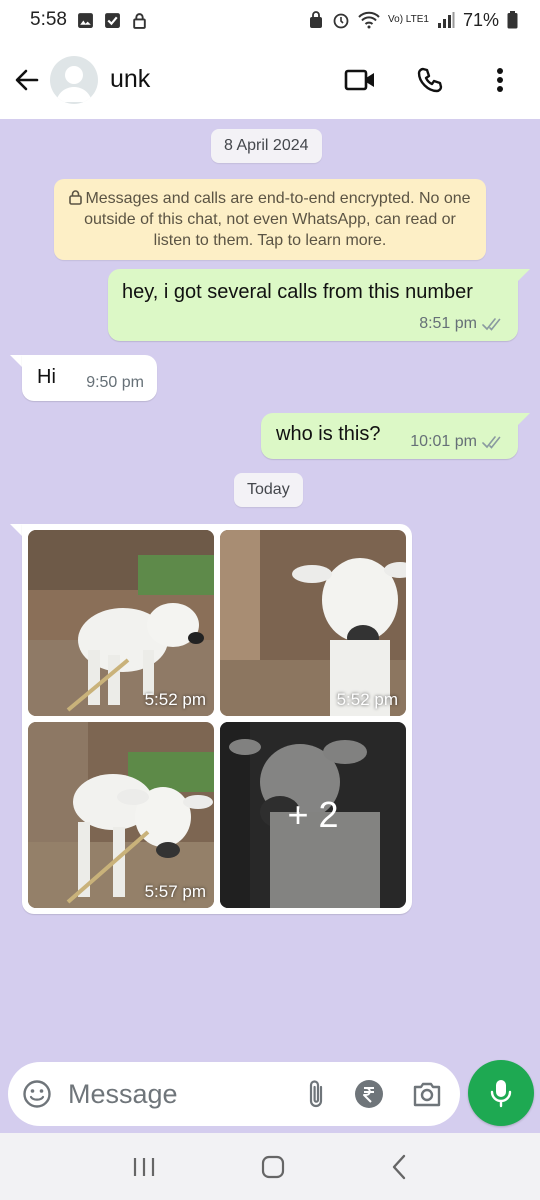 This screenshot has width=540, height=1200. Describe the element at coordinates (115, 382) in the screenshot. I see `message-time: 9:50 pm` at that location.